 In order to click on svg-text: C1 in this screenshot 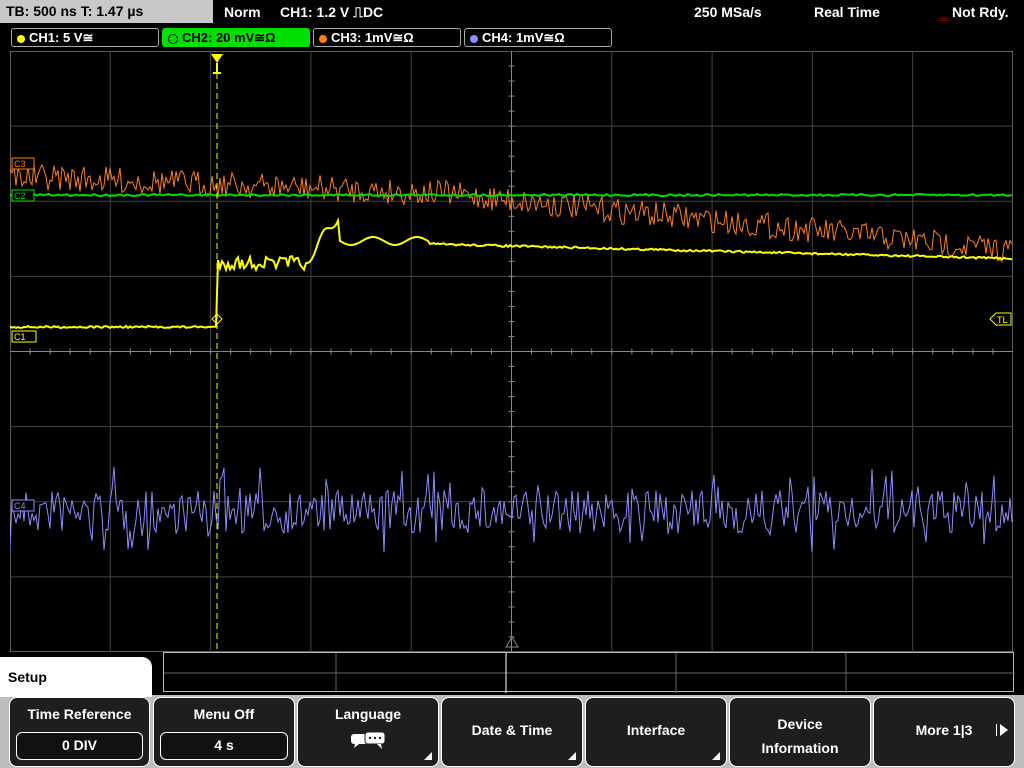, I will do `click(20, 337)`.